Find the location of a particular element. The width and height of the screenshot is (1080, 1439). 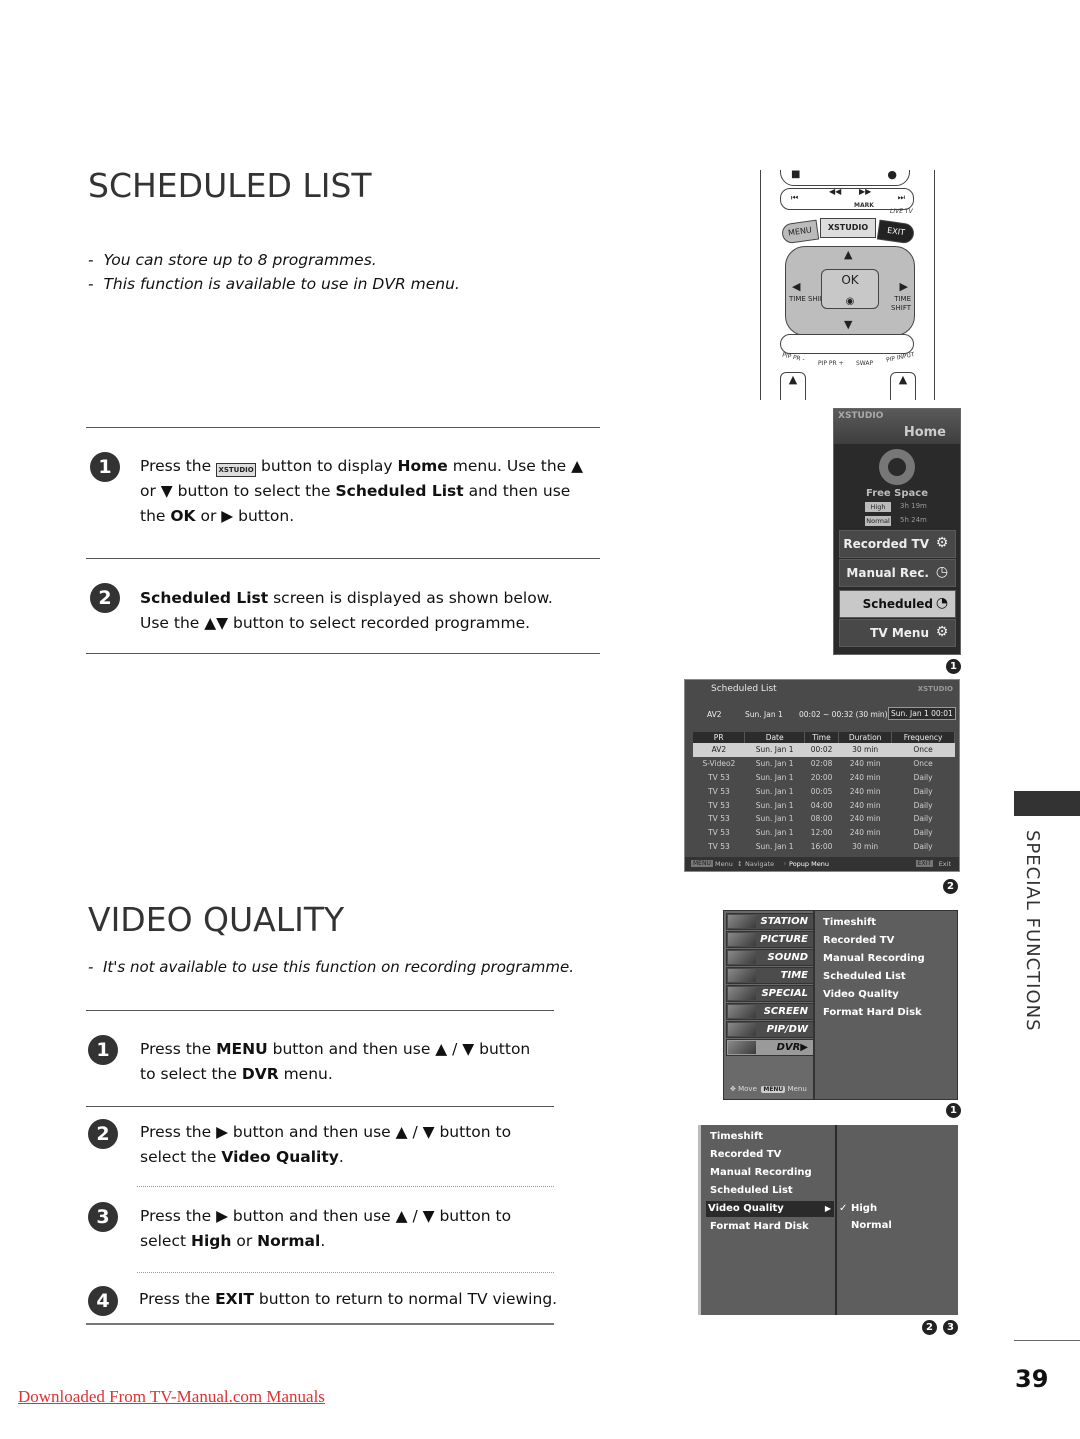

up-arrow-icon: ▲ is located at coordinates (848, 254).